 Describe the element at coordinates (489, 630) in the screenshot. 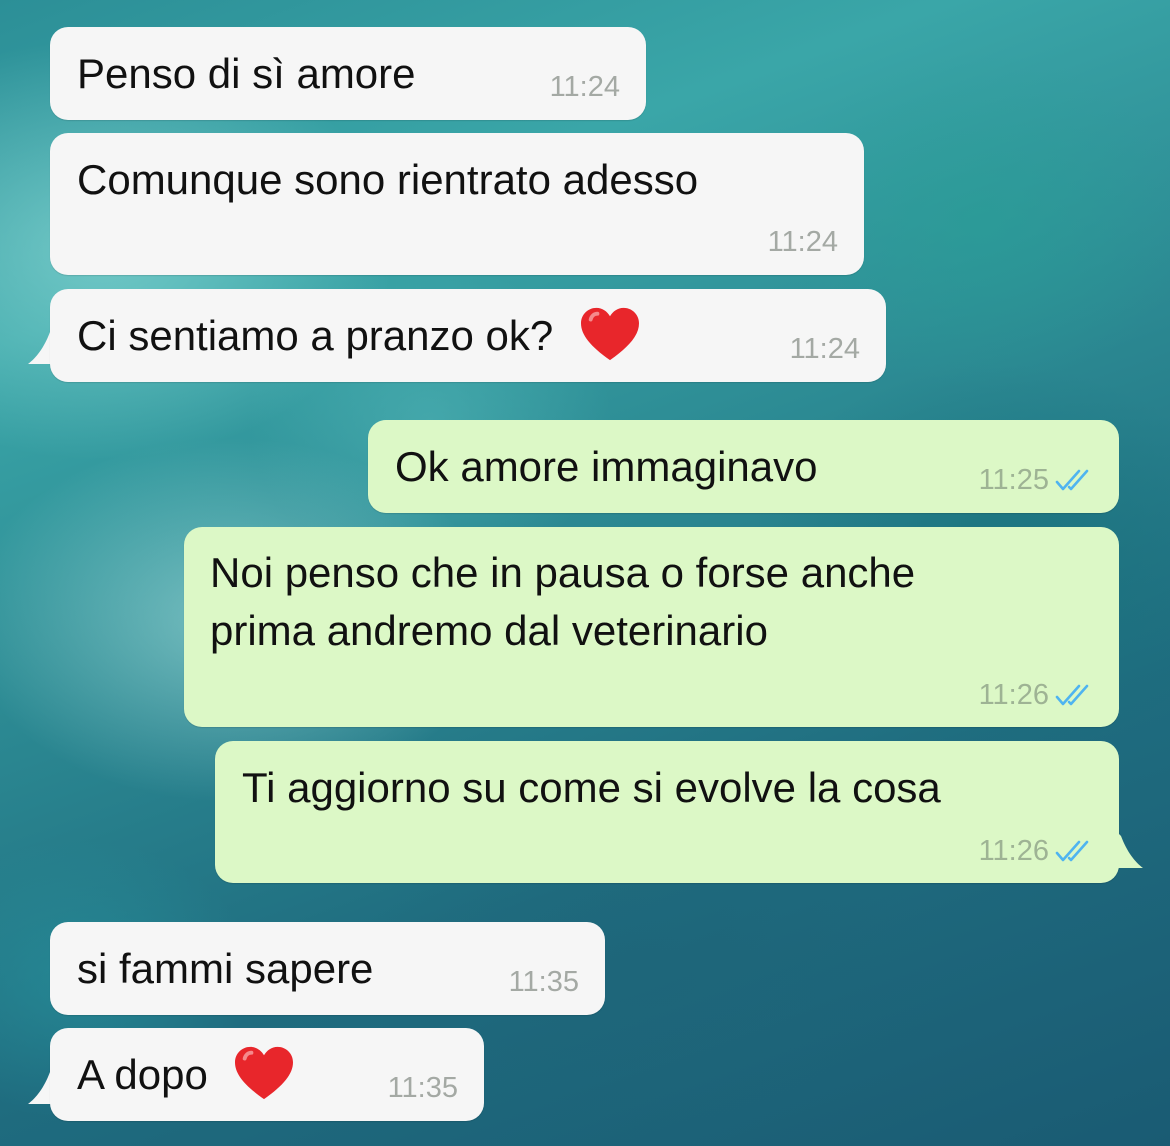

I see `message-text-line-2: prima andremo dal veterinario` at that location.